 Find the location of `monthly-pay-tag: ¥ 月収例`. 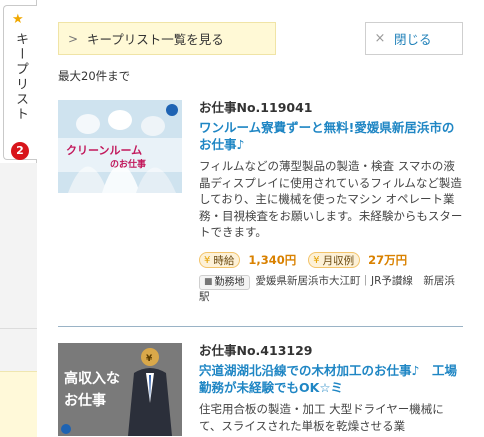

monthly-pay-tag: ¥ 月収例 is located at coordinates (334, 260).